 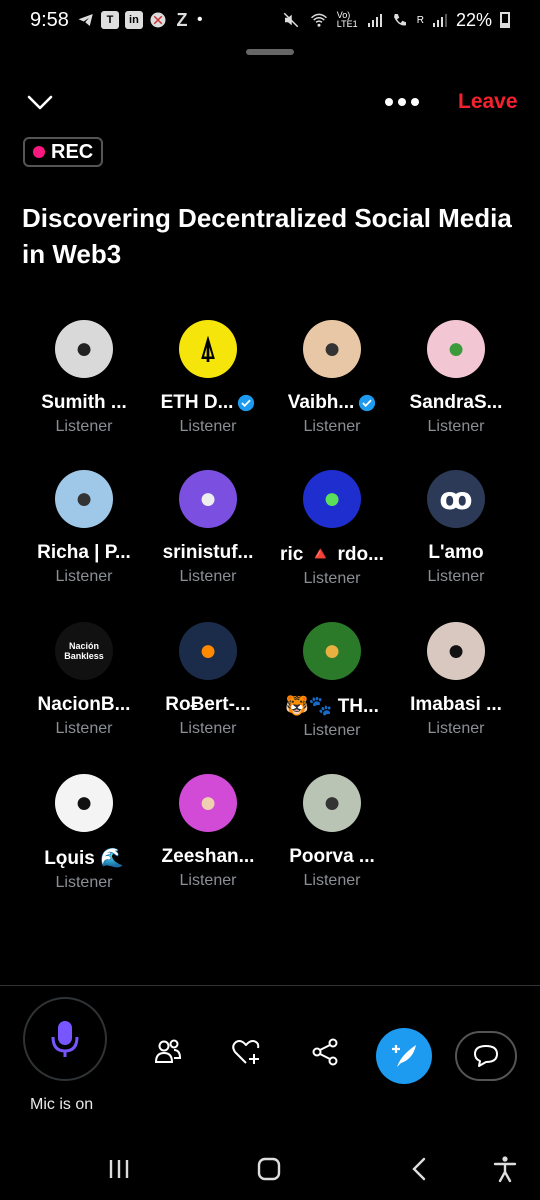 I want to click on participant-name-row: L'amo, so click(x=455, y=553).